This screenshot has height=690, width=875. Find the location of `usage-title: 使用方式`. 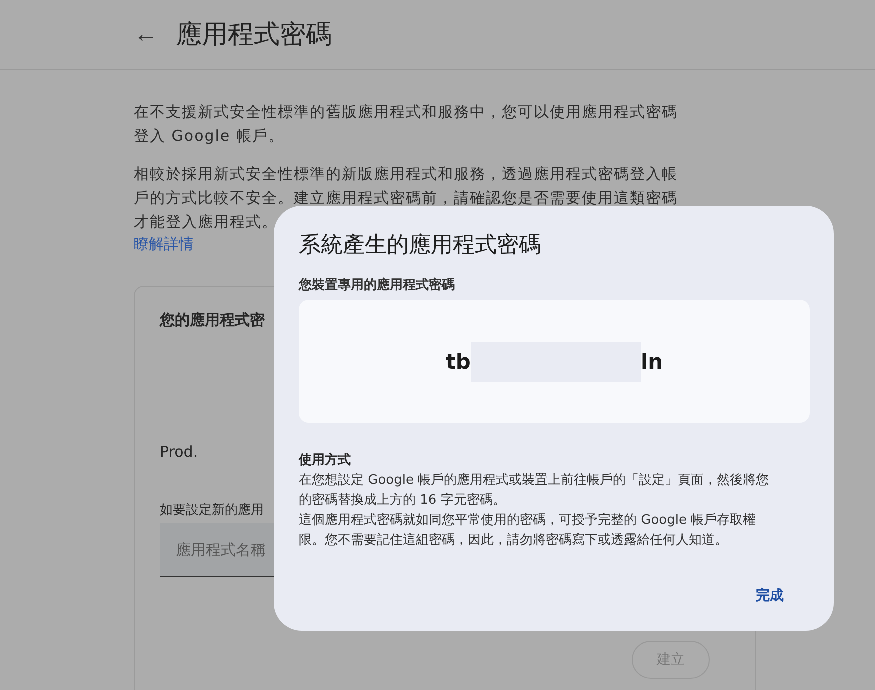

usage-title: 使用方式 is located at coordinates (325, 460).